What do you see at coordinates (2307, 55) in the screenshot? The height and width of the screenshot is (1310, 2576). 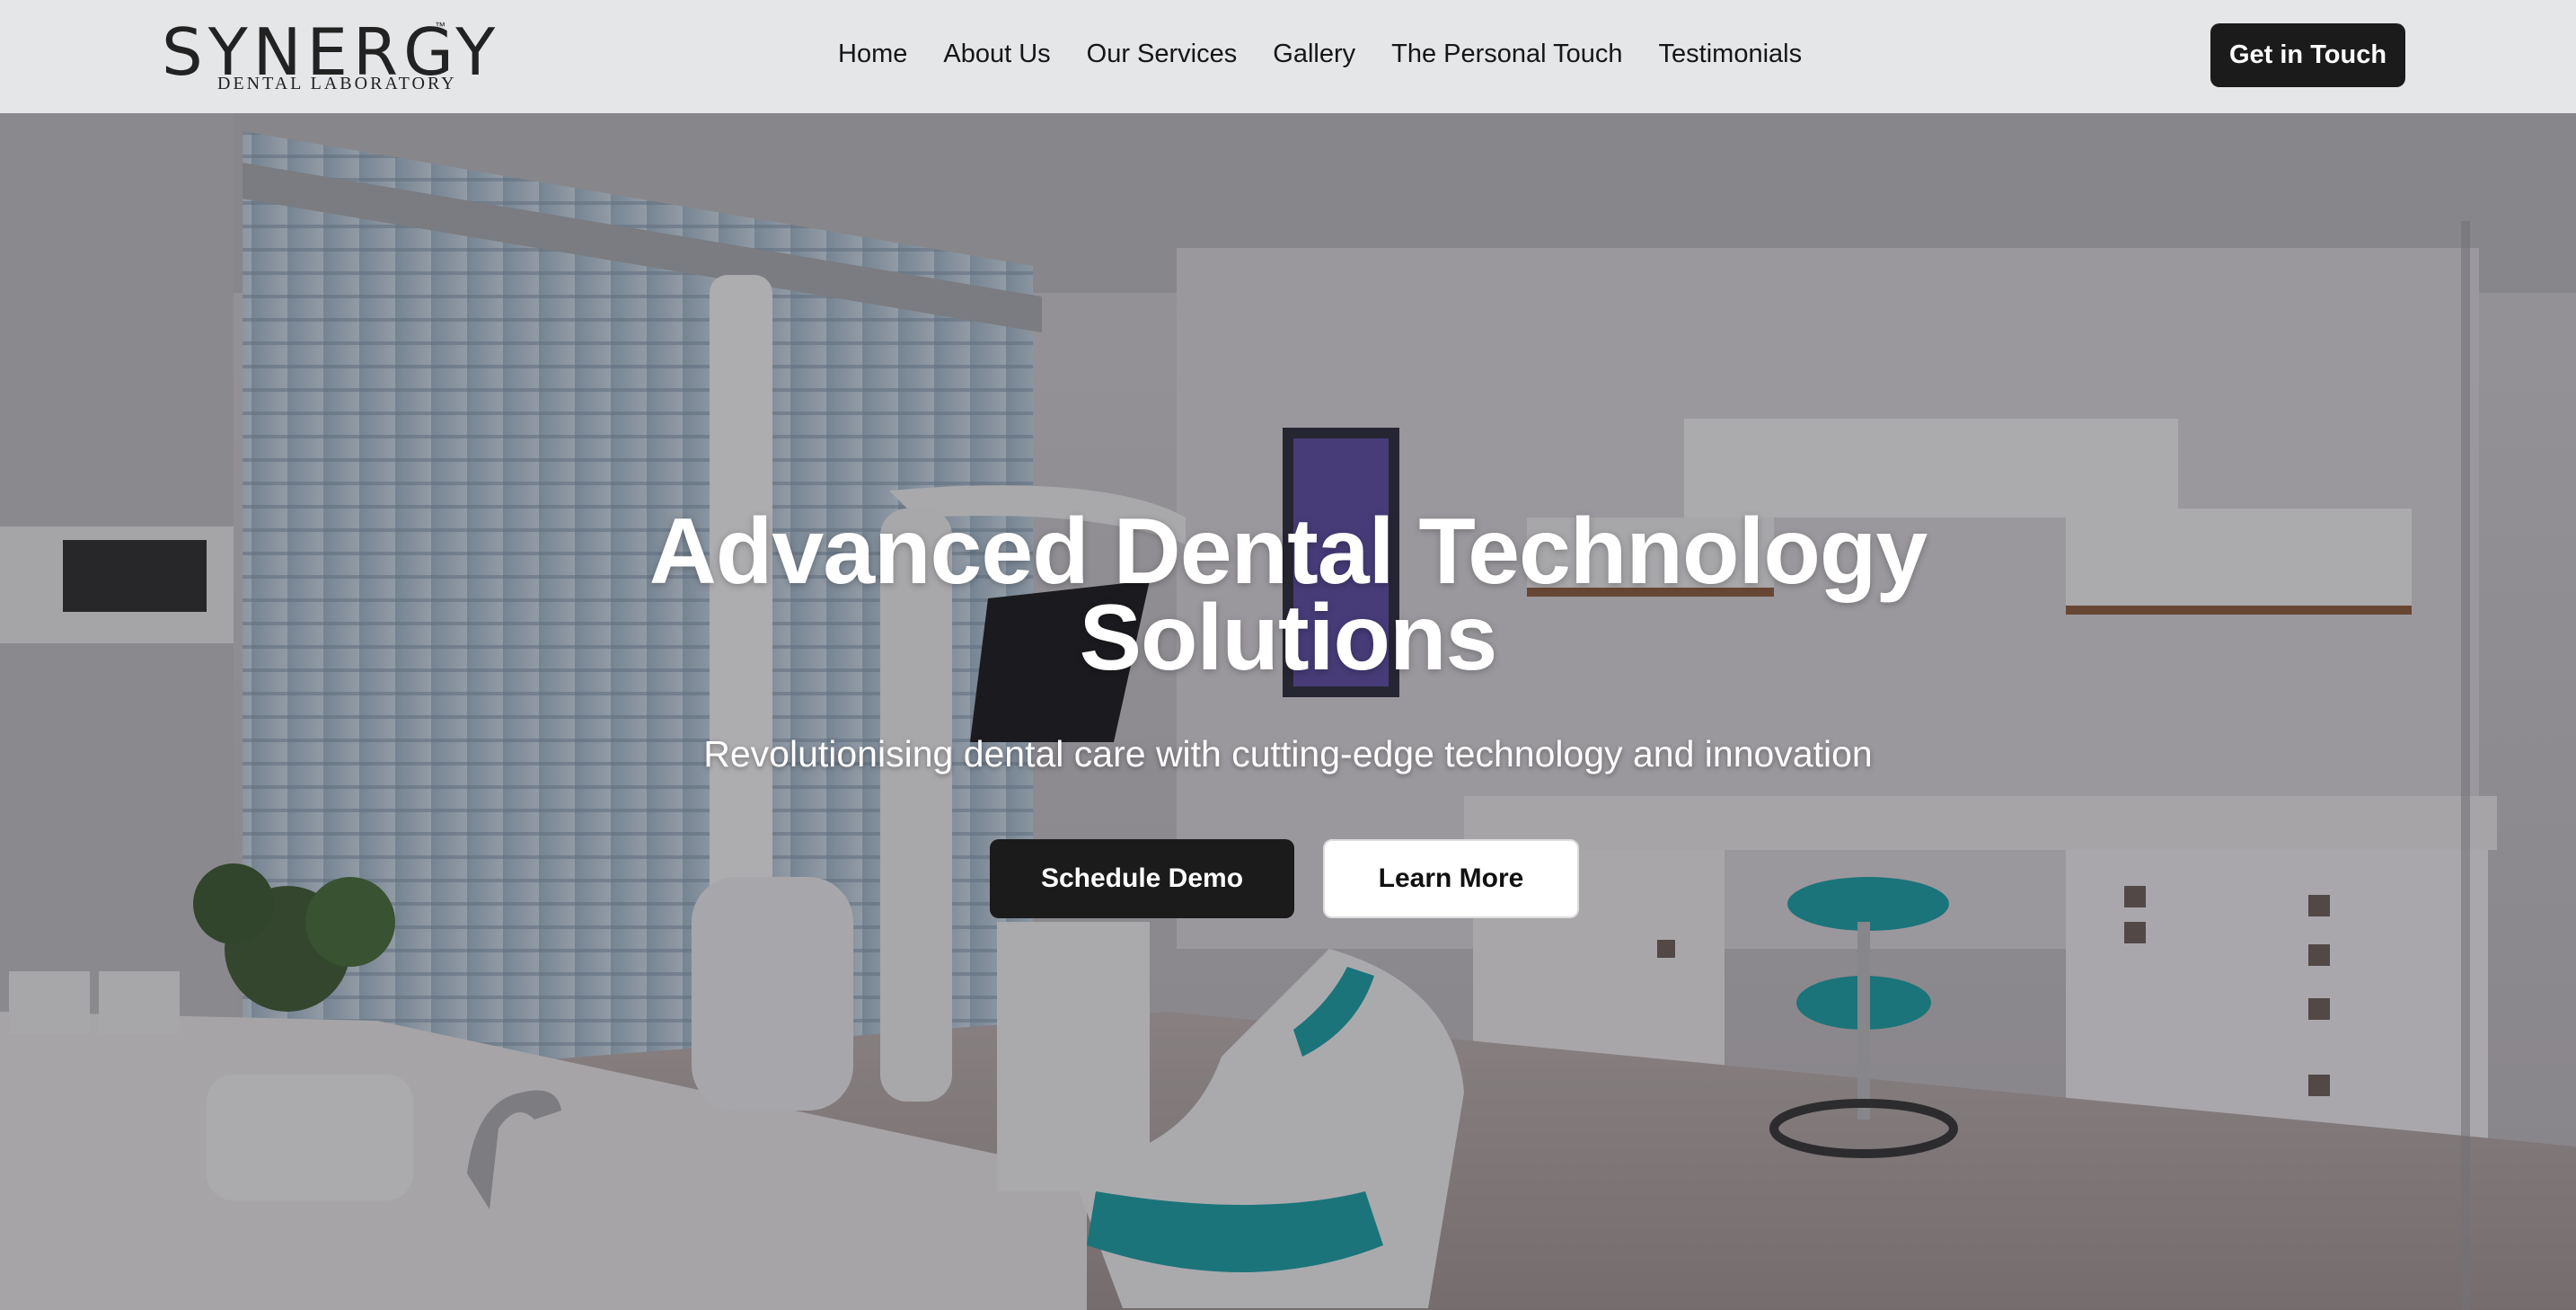 I see `get-in-touch-button: Get in Touch` at bounding box center [2307, 55].